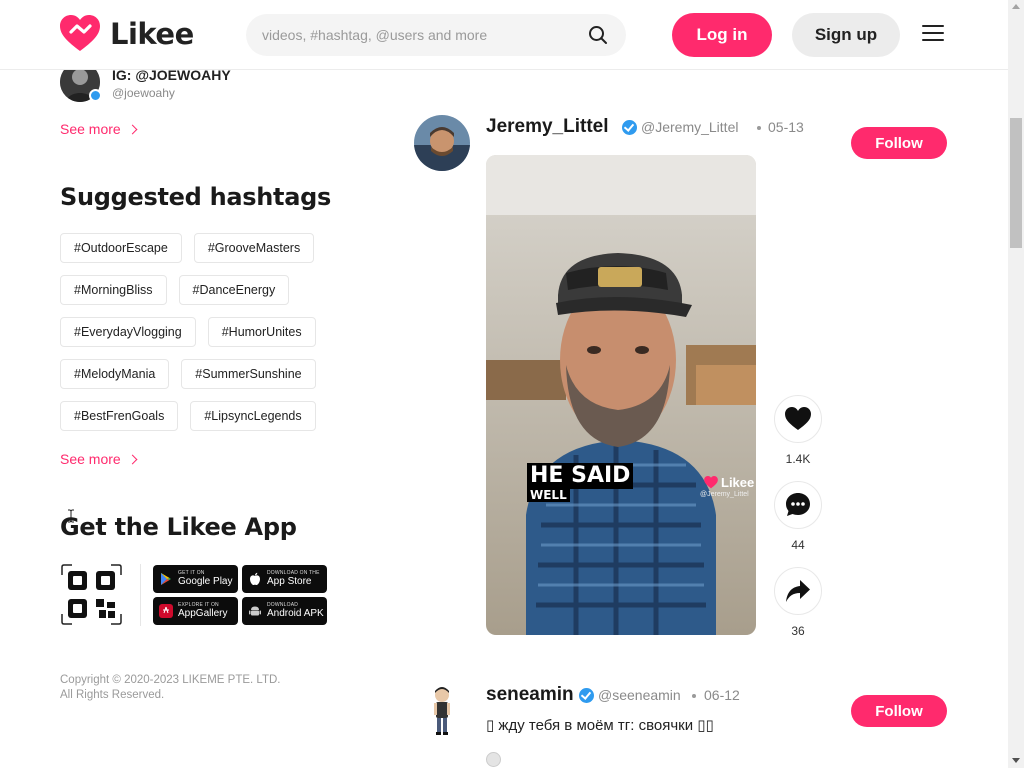 This screenshot has height=768, width=1024. Describe the element at coordinates (170, 680) in the screenshot. I see `copyright-line: Copyright © 2020-2023 LIKEME PTE. LTD.` at that location.